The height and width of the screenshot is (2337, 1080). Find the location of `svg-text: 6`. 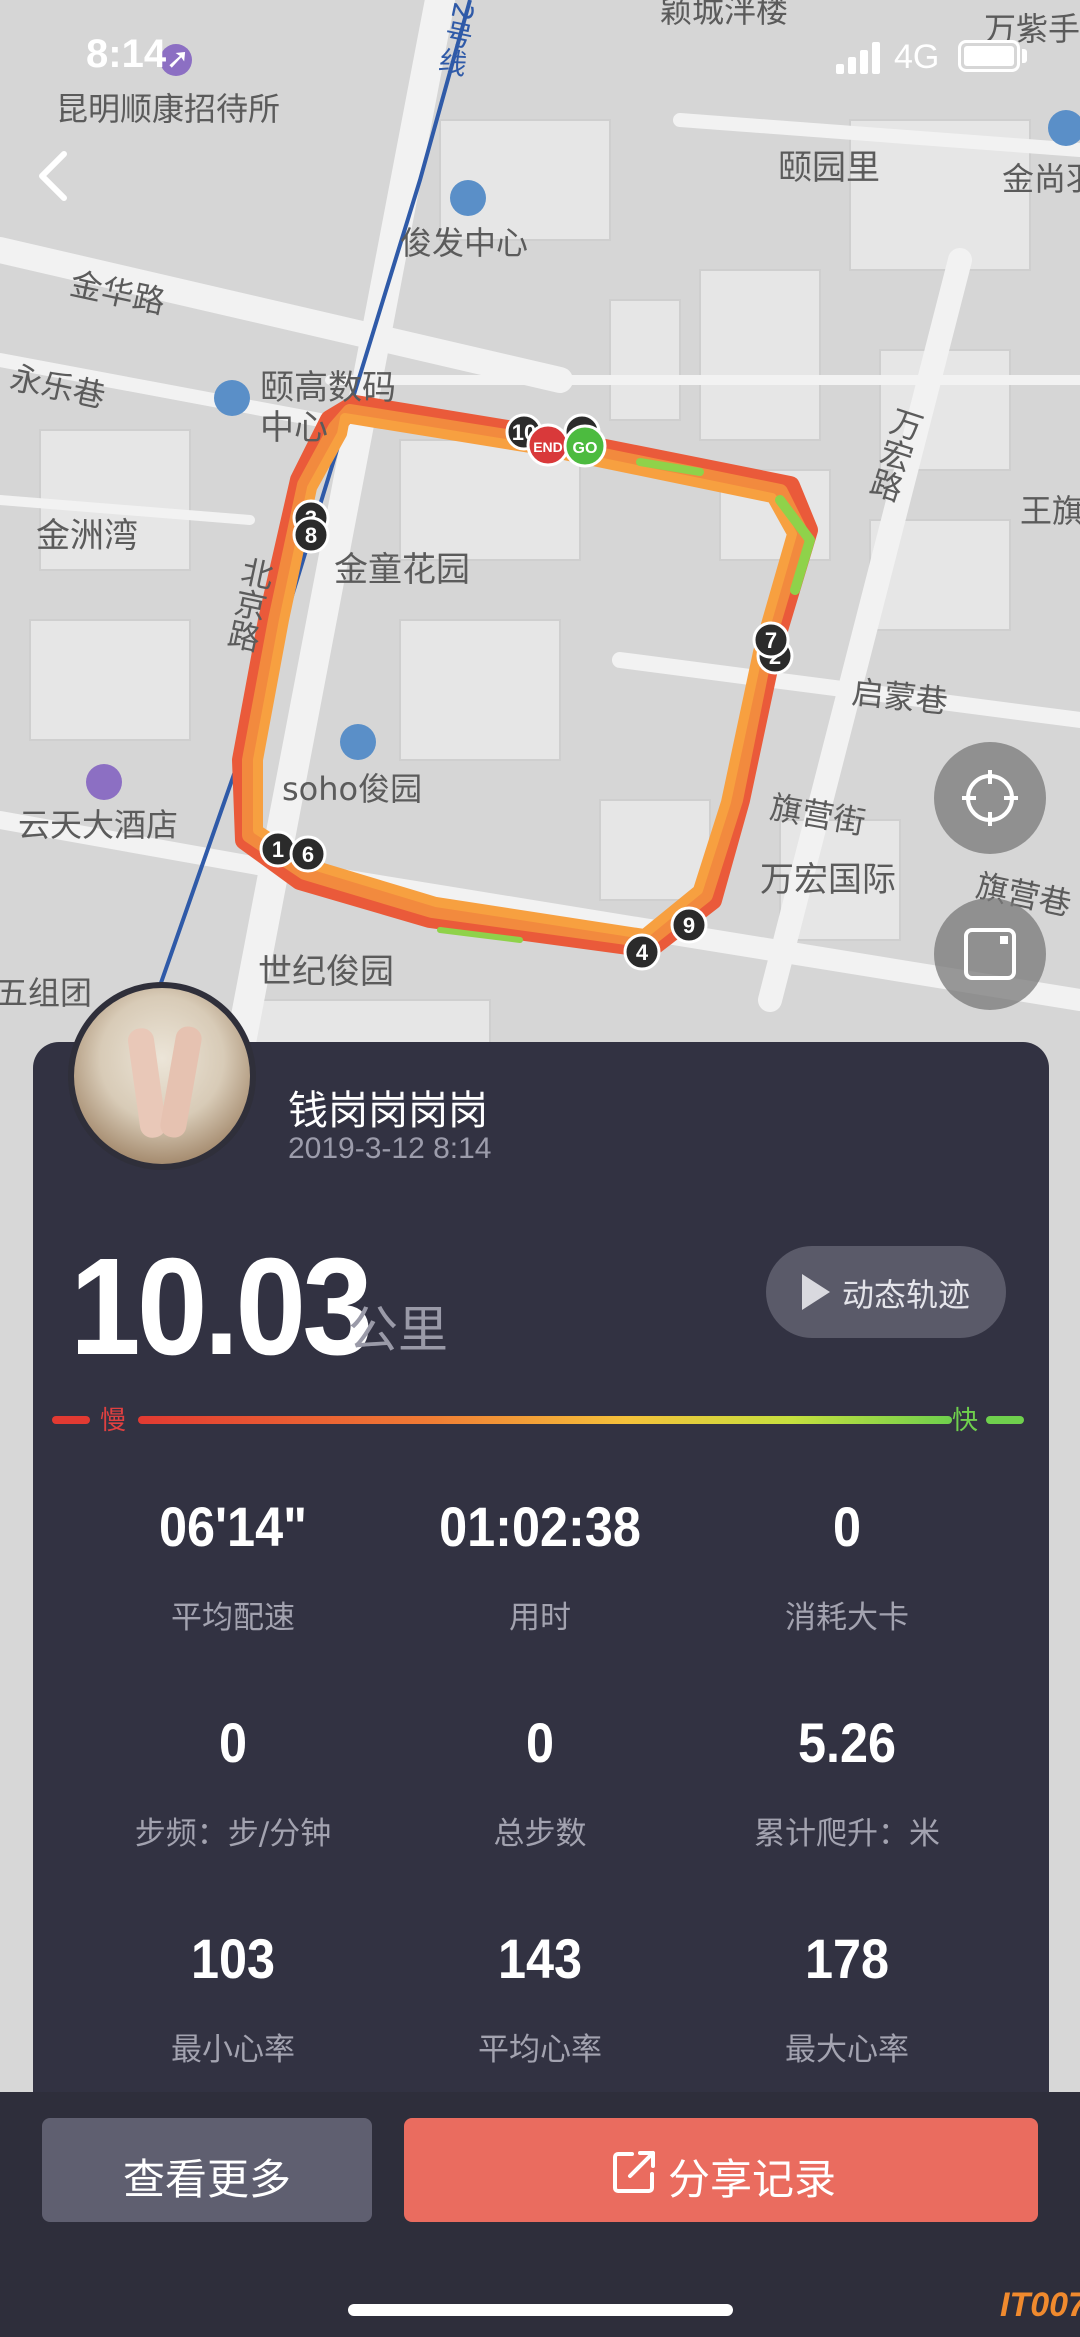

svg-text: 6 is located at coordinates (308, 854).